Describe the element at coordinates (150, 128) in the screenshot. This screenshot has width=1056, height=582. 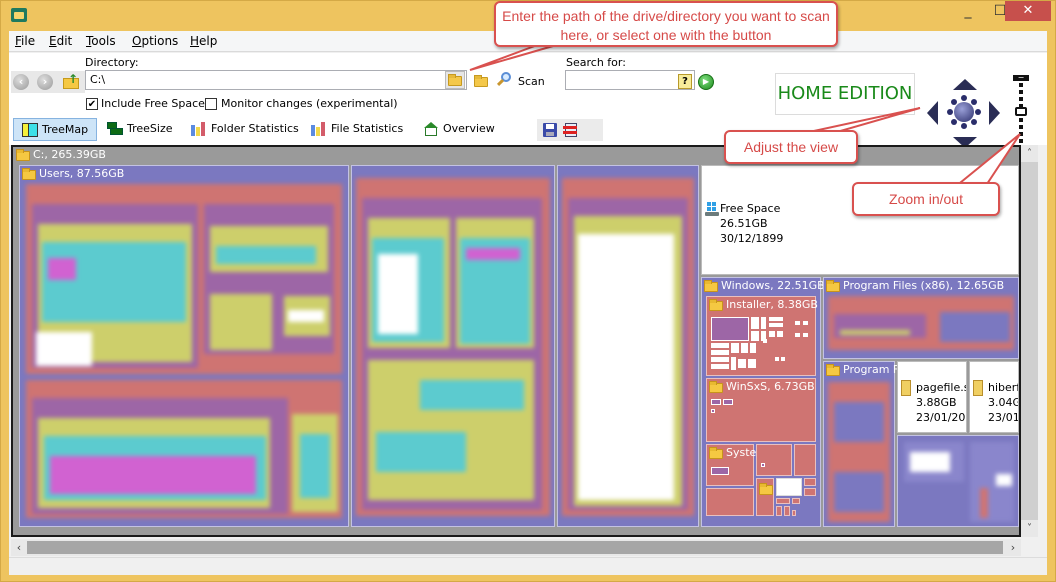
I see `tab-label: TreeSize` at that location.